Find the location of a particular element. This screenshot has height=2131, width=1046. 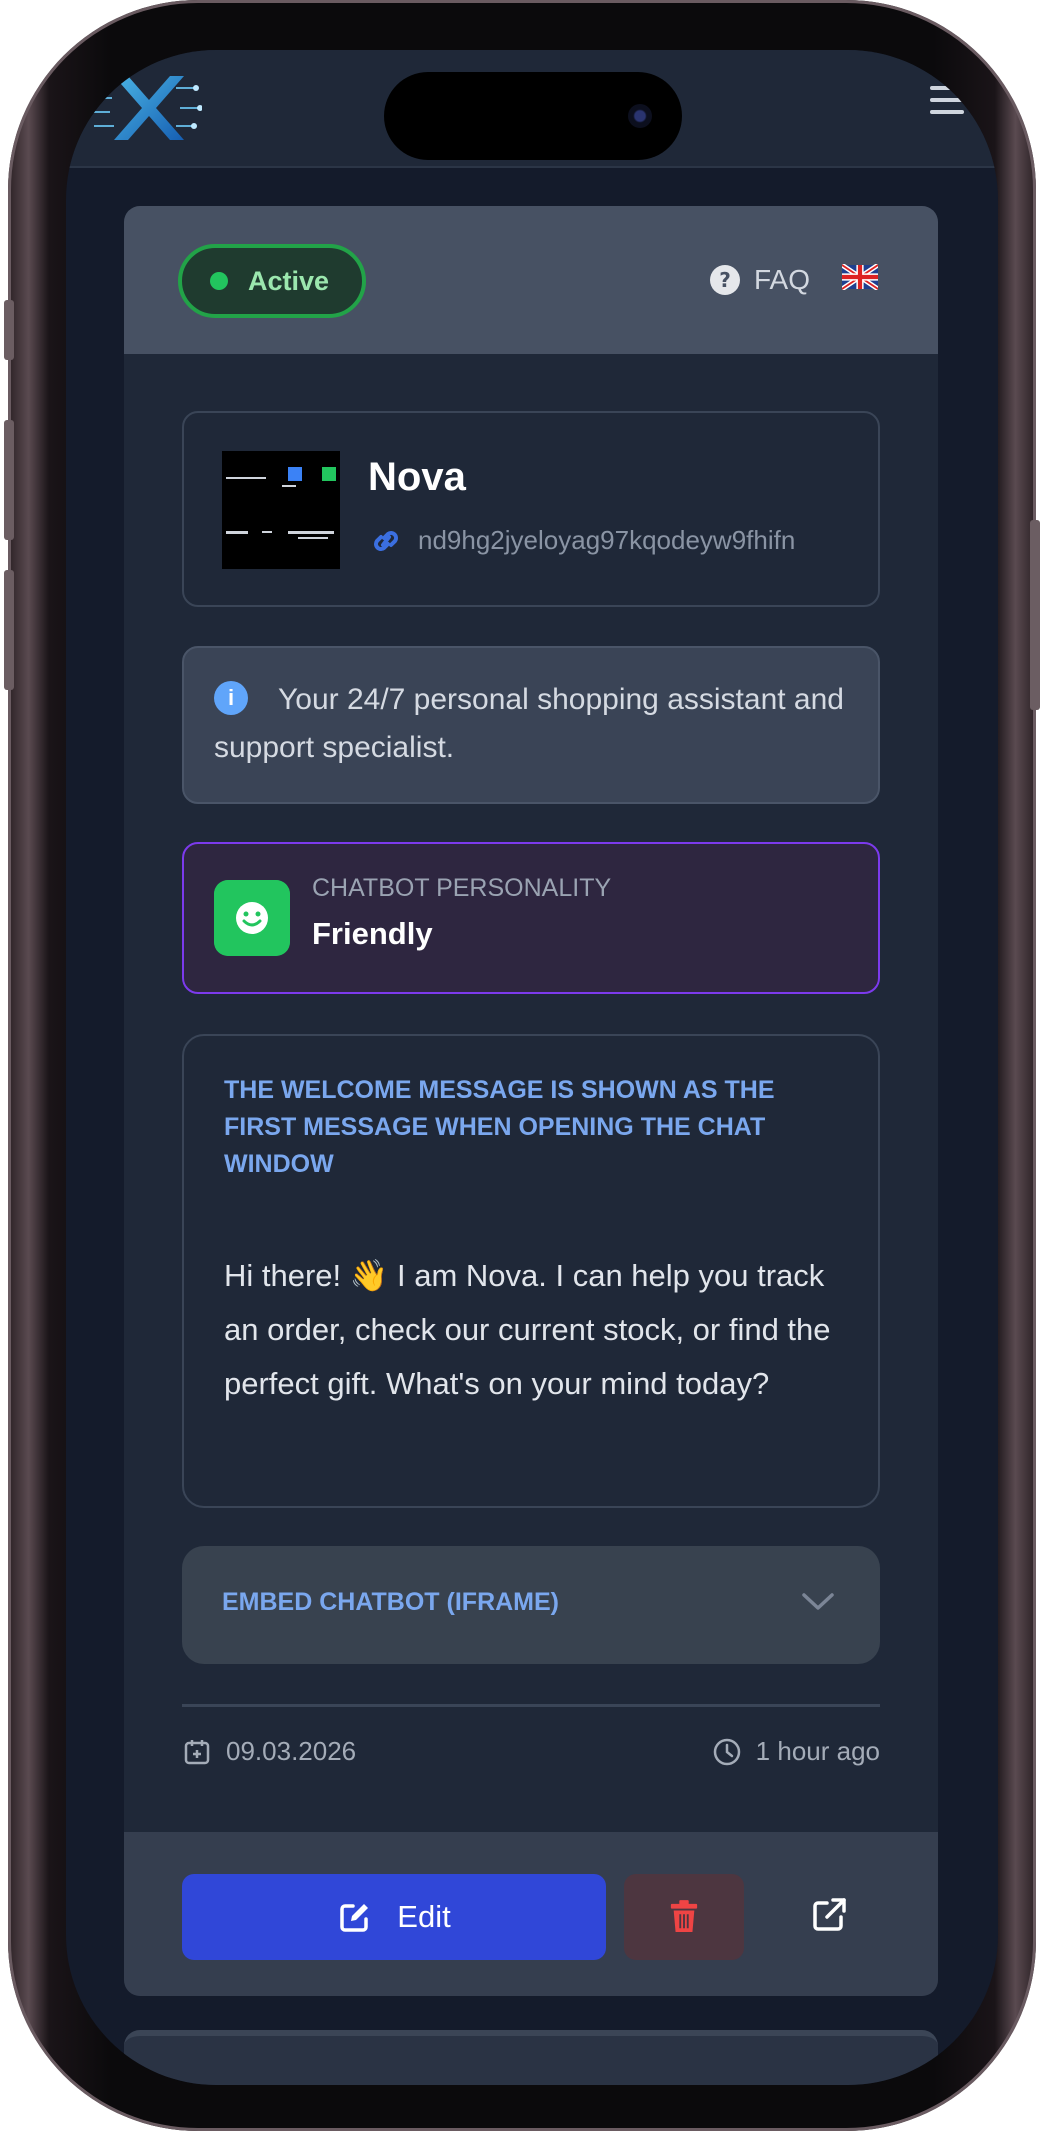

personality-value: Friendly is located at coordinates (372, 933).